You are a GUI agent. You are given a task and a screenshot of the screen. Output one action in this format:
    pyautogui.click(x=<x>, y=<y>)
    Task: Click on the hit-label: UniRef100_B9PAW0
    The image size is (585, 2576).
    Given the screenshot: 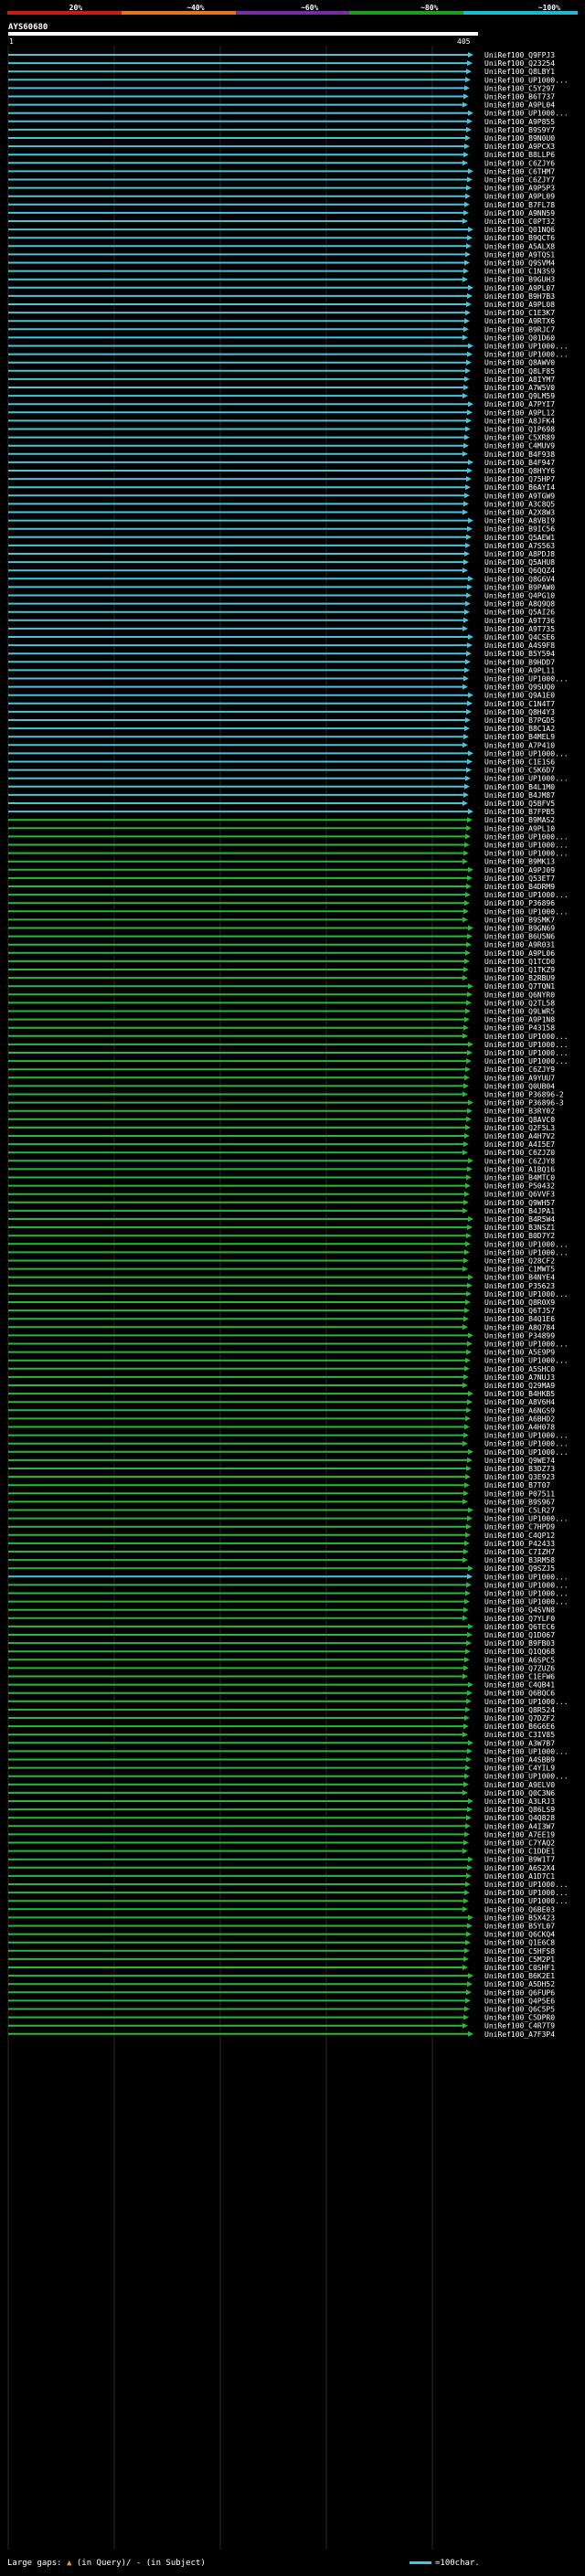 What is the action you would take?
    pyautogui.click(x=519, y=587)
    